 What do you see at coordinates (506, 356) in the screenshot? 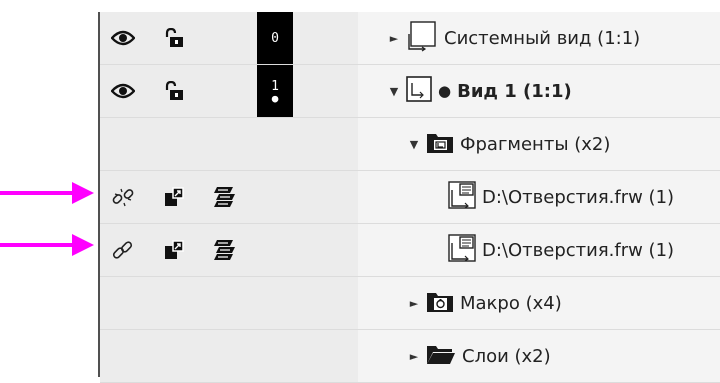
I see `tree-label: Слои (x2)` at bounding box center [506, 356].